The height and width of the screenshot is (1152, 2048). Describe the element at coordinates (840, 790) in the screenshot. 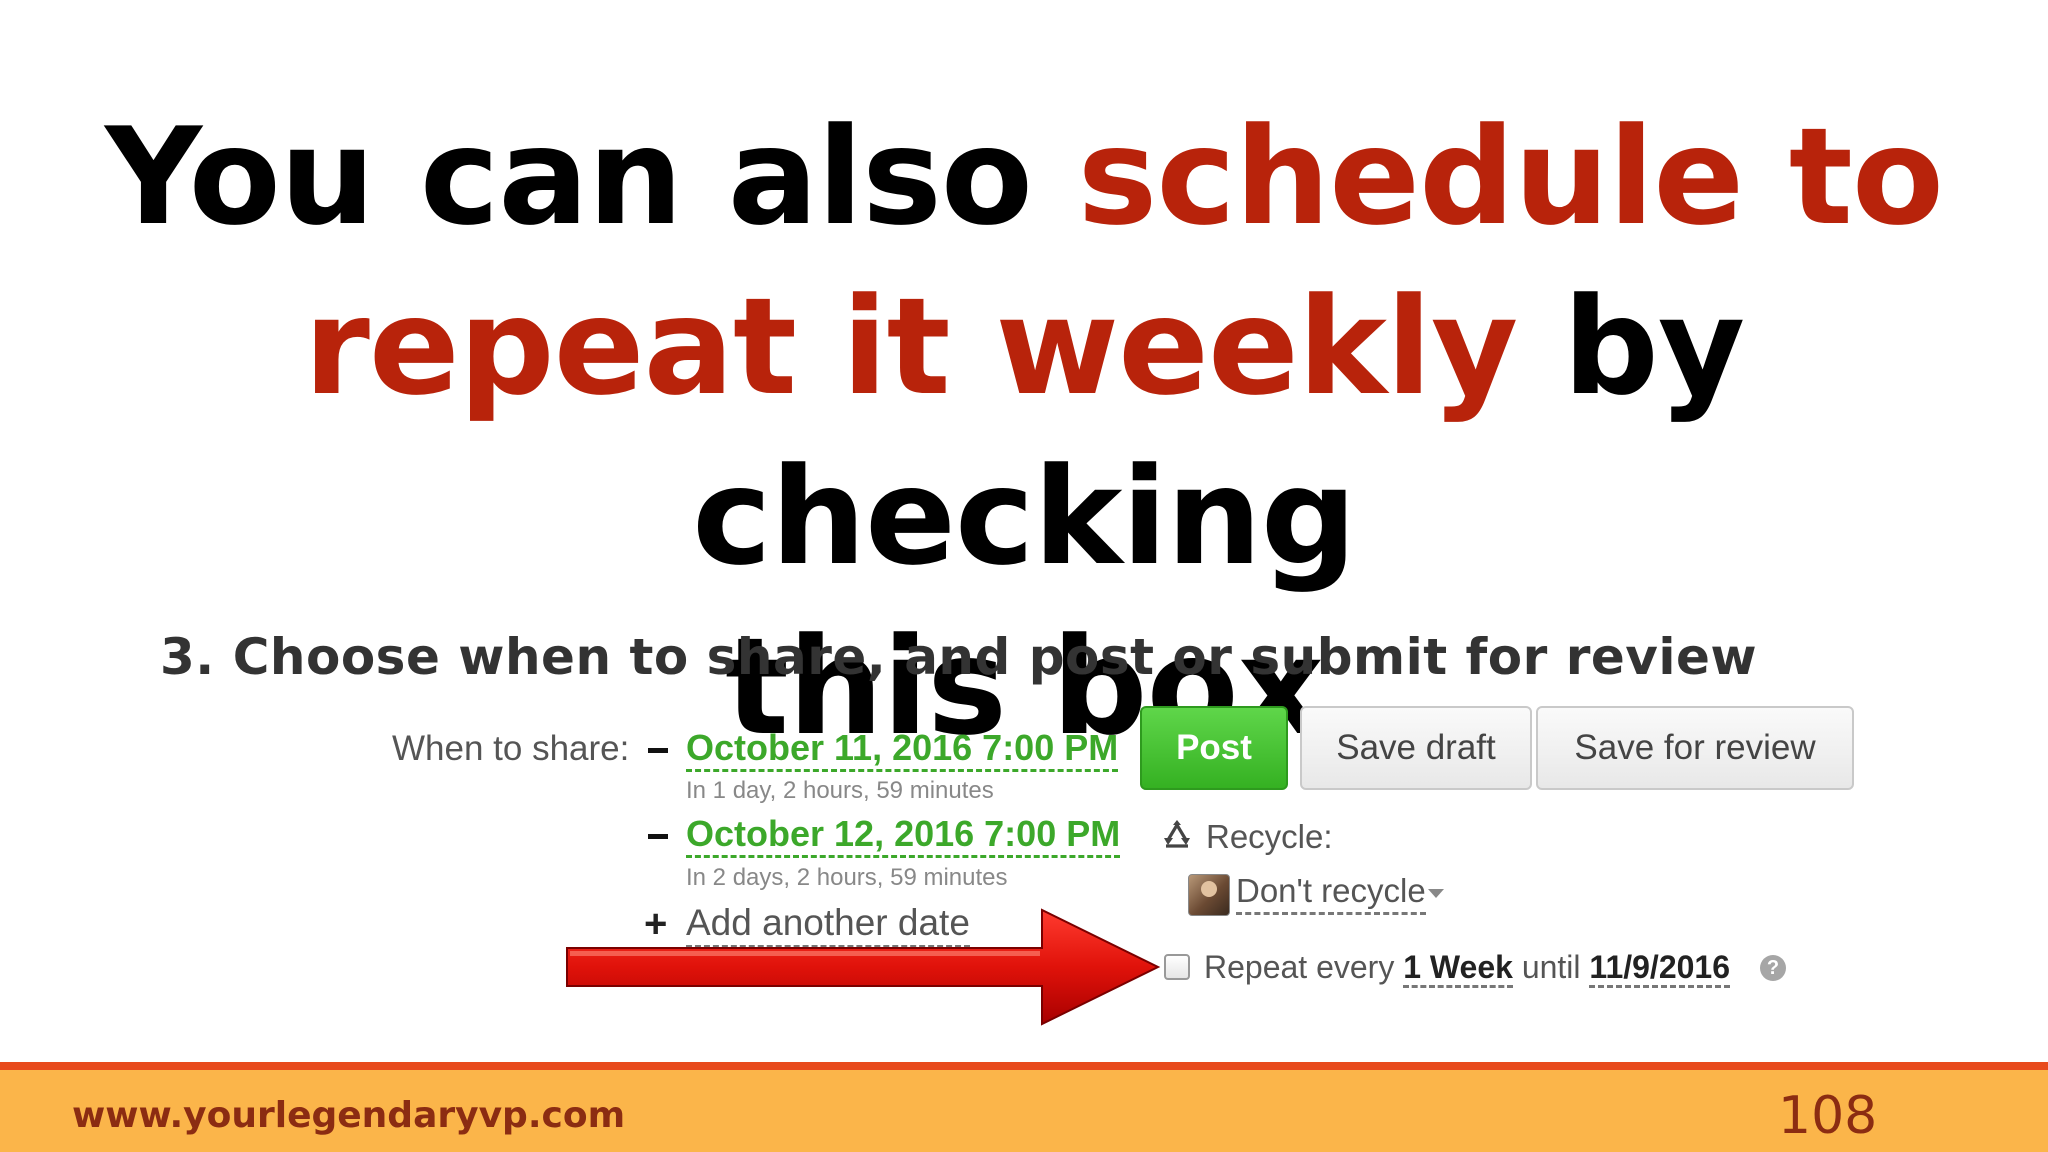

I see `date-relative-1: In 1 day, 2 hours, 59 minutes` at that location.